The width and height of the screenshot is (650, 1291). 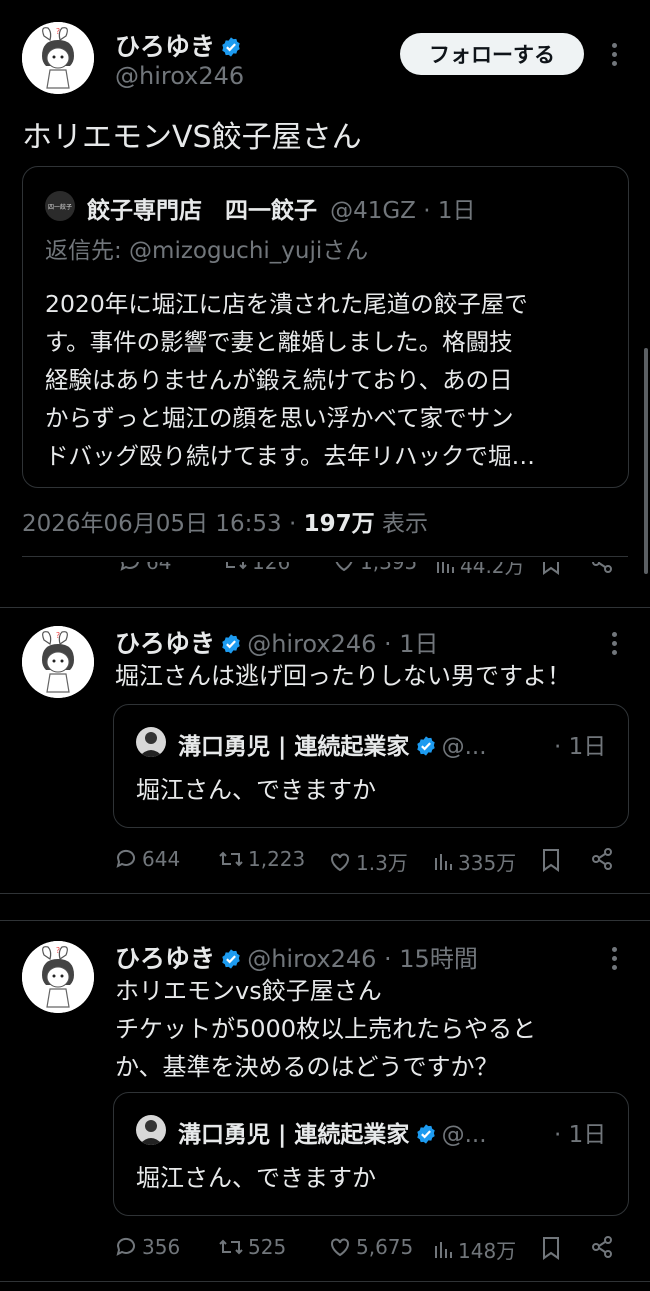 What do you see at coordinates (385, 1247) in the screenshot?
I see `like-count: 5,675` at bounding box center [385, 1247].